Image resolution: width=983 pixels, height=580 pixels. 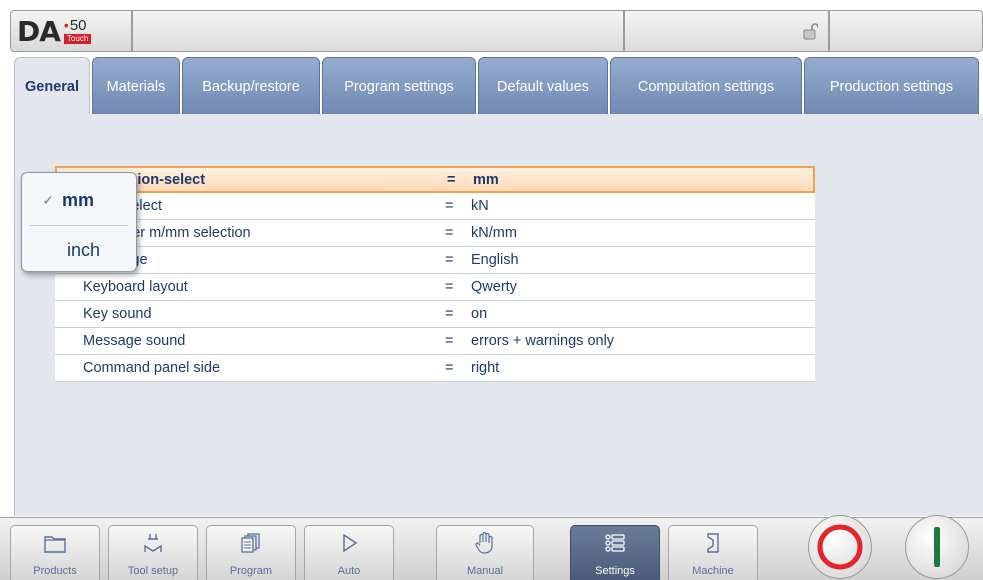 I want to click on tab-backup-restore: Backup/restore, so click(x=251, y=86).